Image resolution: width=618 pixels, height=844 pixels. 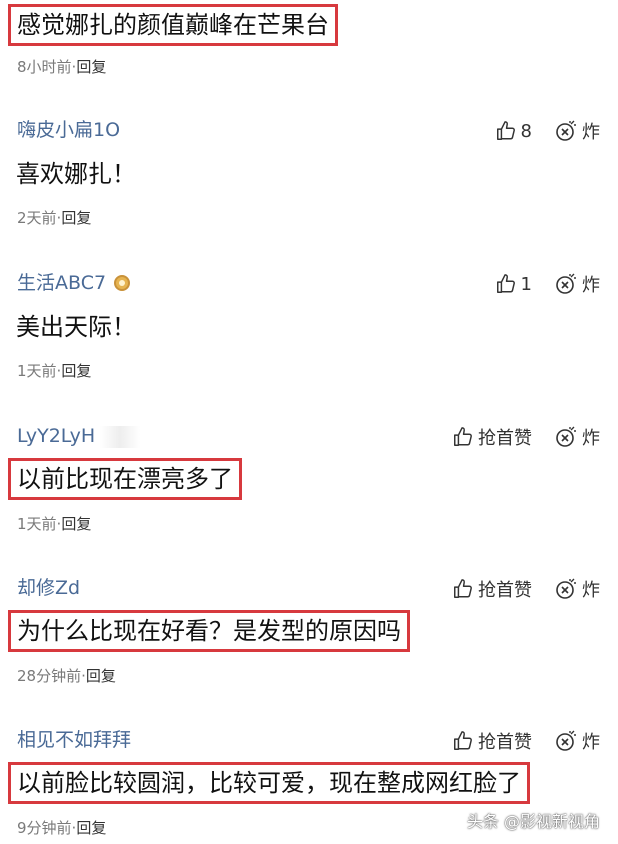 What do you see at coordinates (125, 479) in the screenshot?
I see `comment-text: 以前比现在漂亮多了` at bounding box center [125, 479].